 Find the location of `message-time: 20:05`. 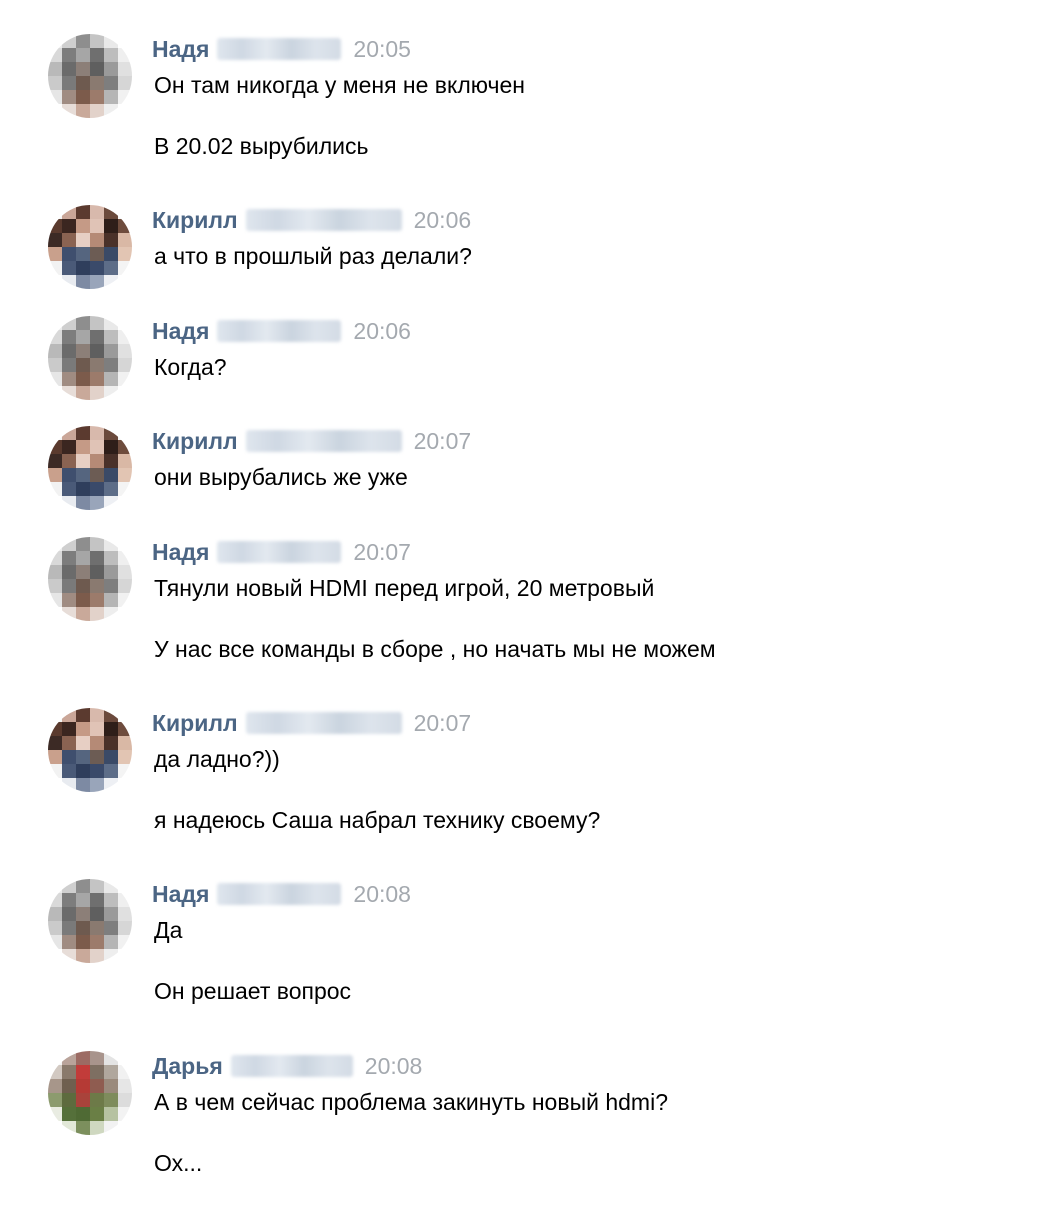

message-time: 20:05 is located at coordinates (382, 48).